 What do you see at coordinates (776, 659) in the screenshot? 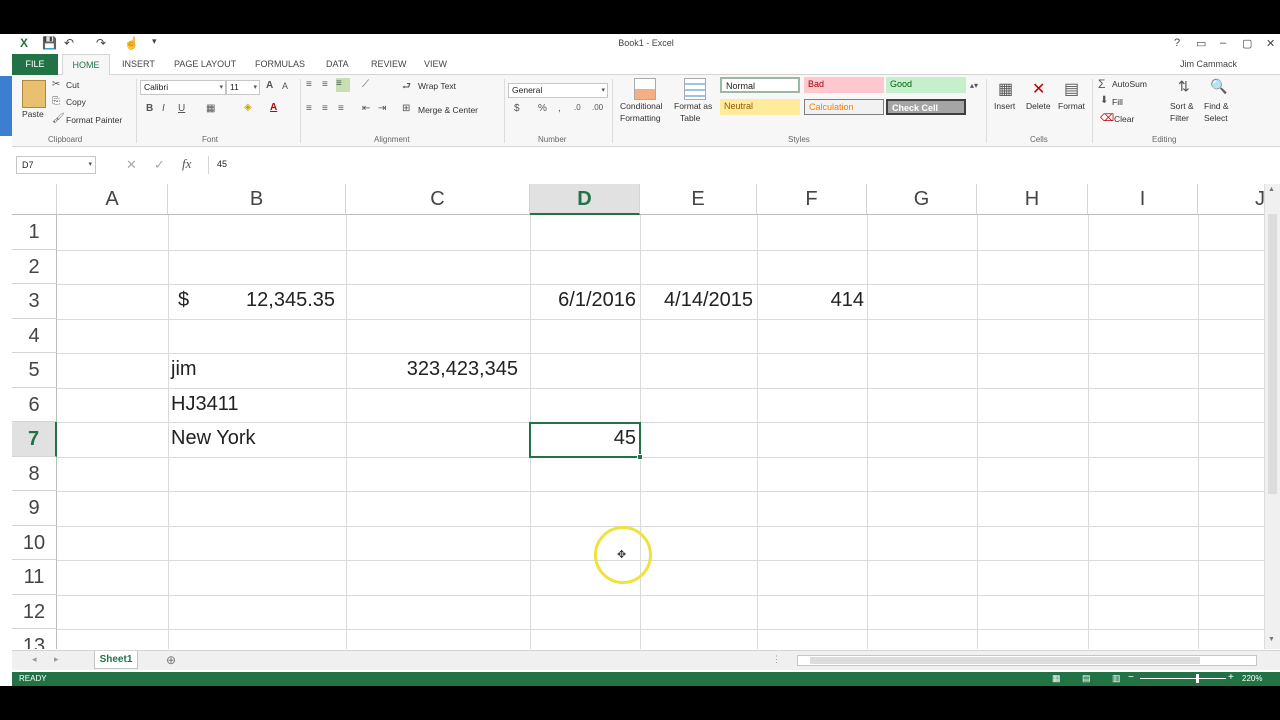
I see `split-handle-icon: ⋮` at bounding box center [776, 659].